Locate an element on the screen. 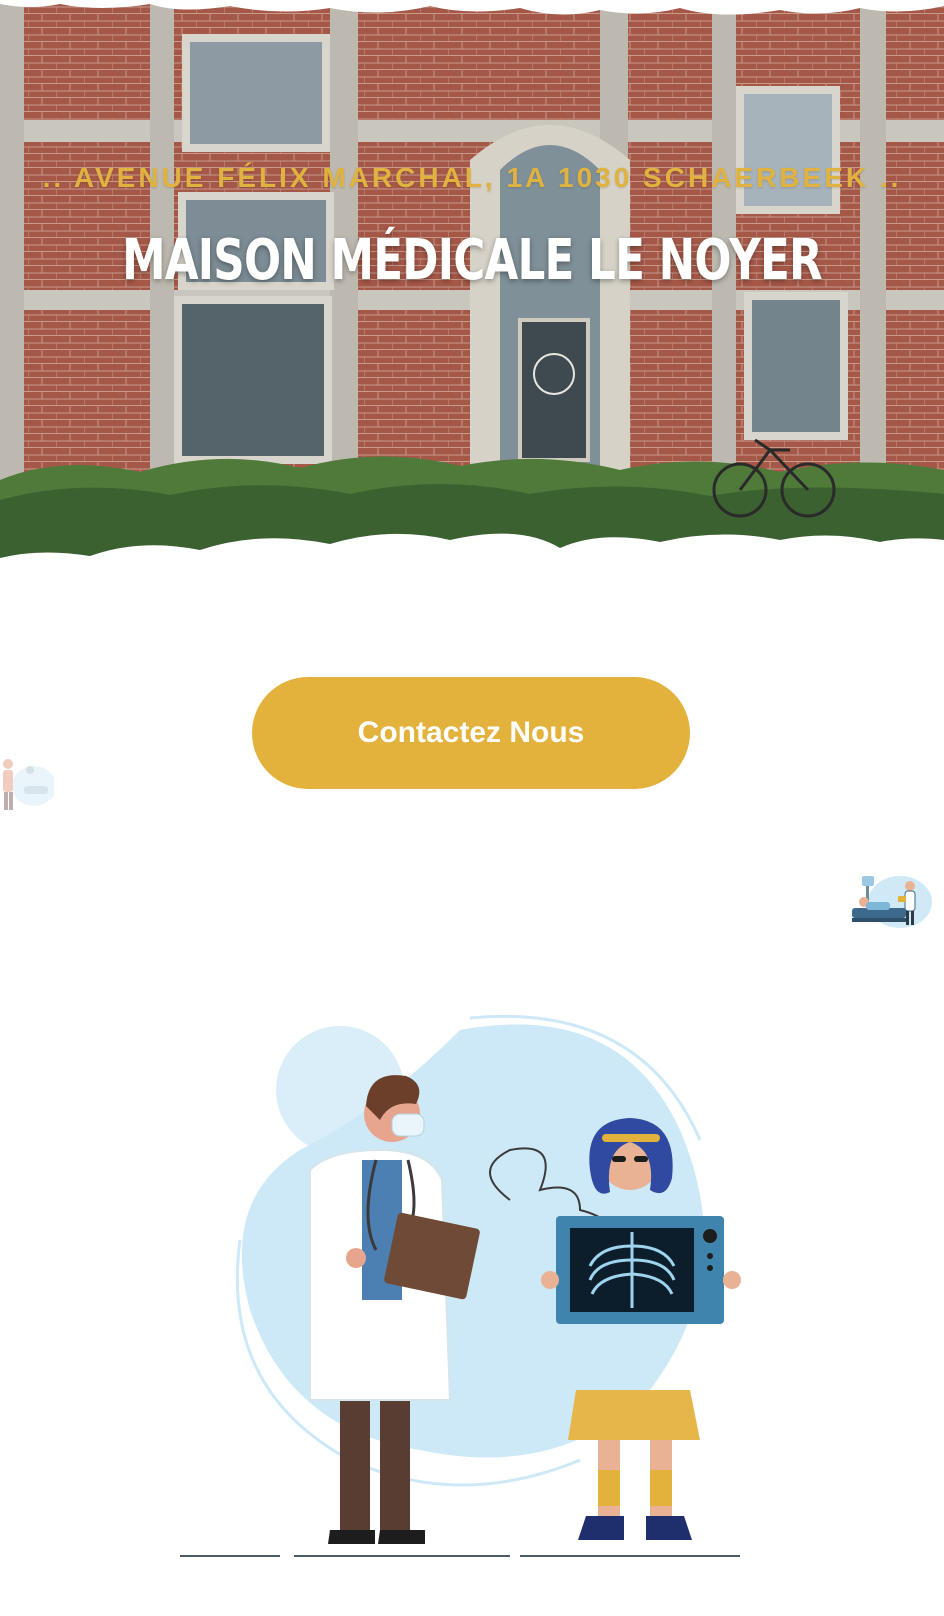 The height and width of the screenshot is (1616, 944). contact-button: Contactez Nous is located at coordinates (471, 733).